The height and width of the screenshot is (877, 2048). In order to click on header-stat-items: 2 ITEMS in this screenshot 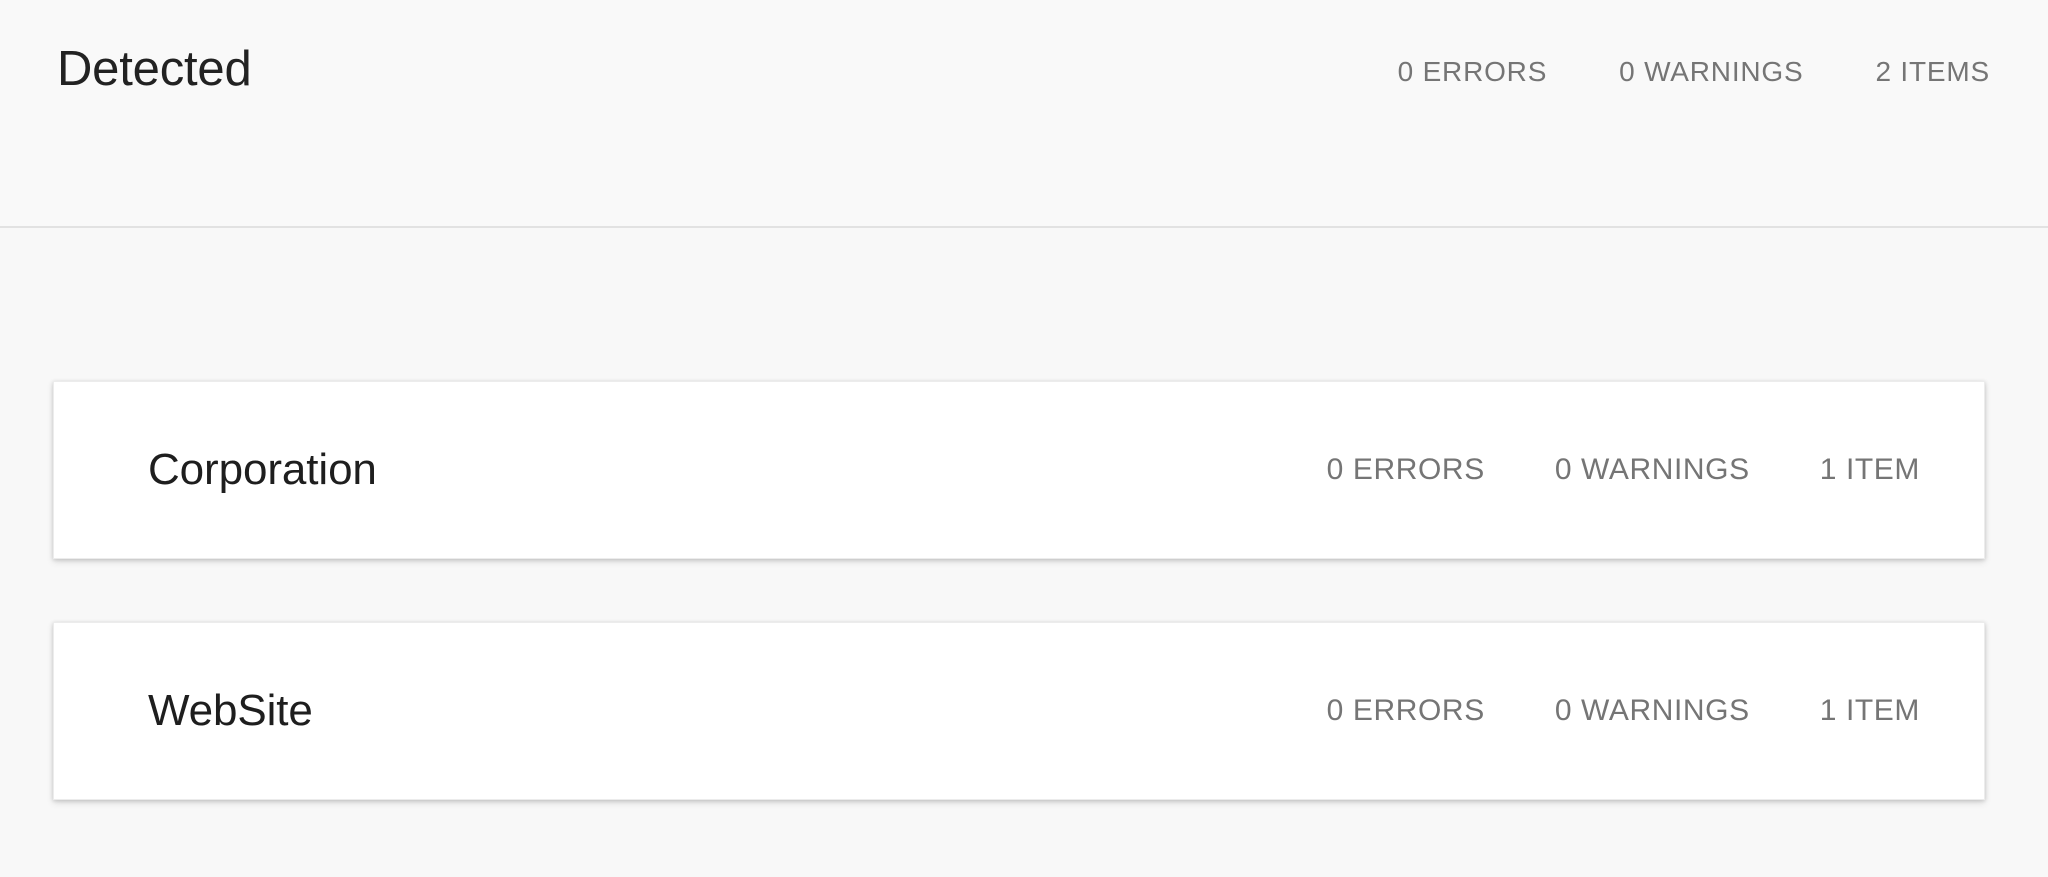, I will do `click(1932, 71)`.